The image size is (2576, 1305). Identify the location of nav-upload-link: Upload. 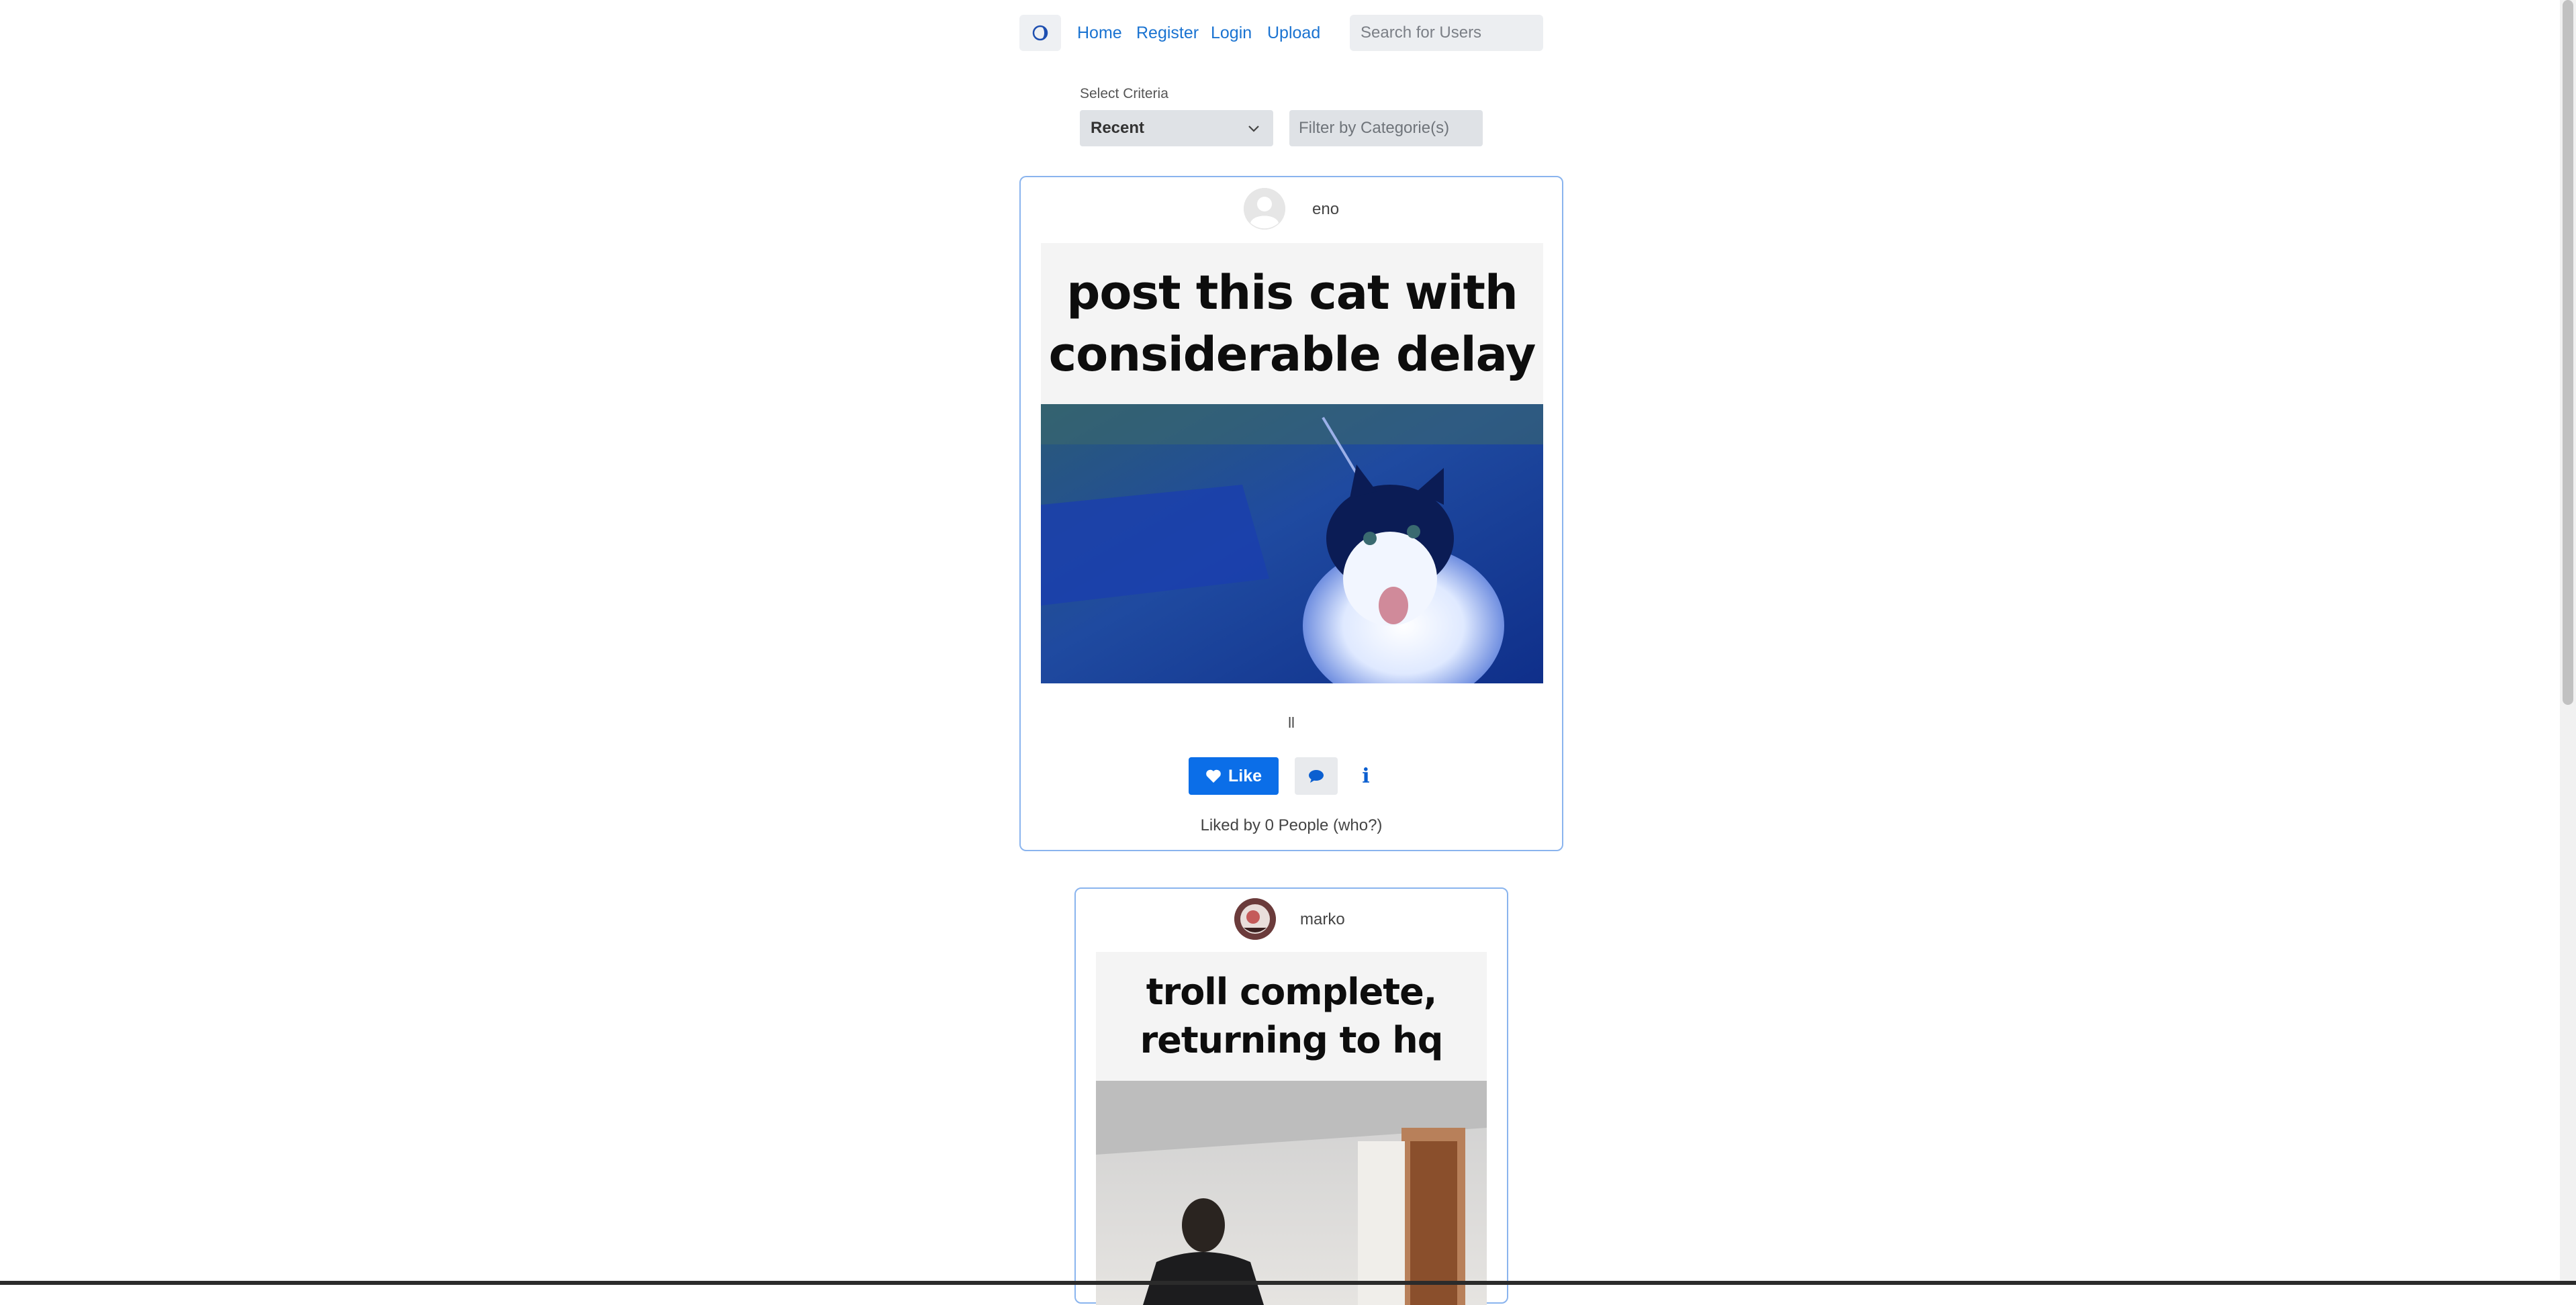
(1293, 33).